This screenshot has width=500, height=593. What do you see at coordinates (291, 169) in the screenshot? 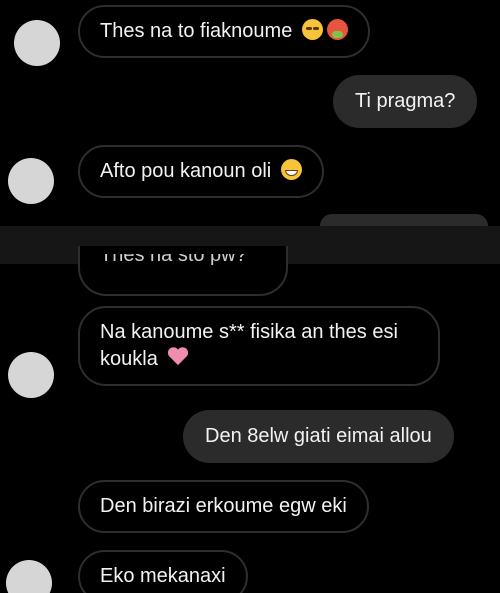
I see `grinning-face-emoji` at bounding box center [291, 169].